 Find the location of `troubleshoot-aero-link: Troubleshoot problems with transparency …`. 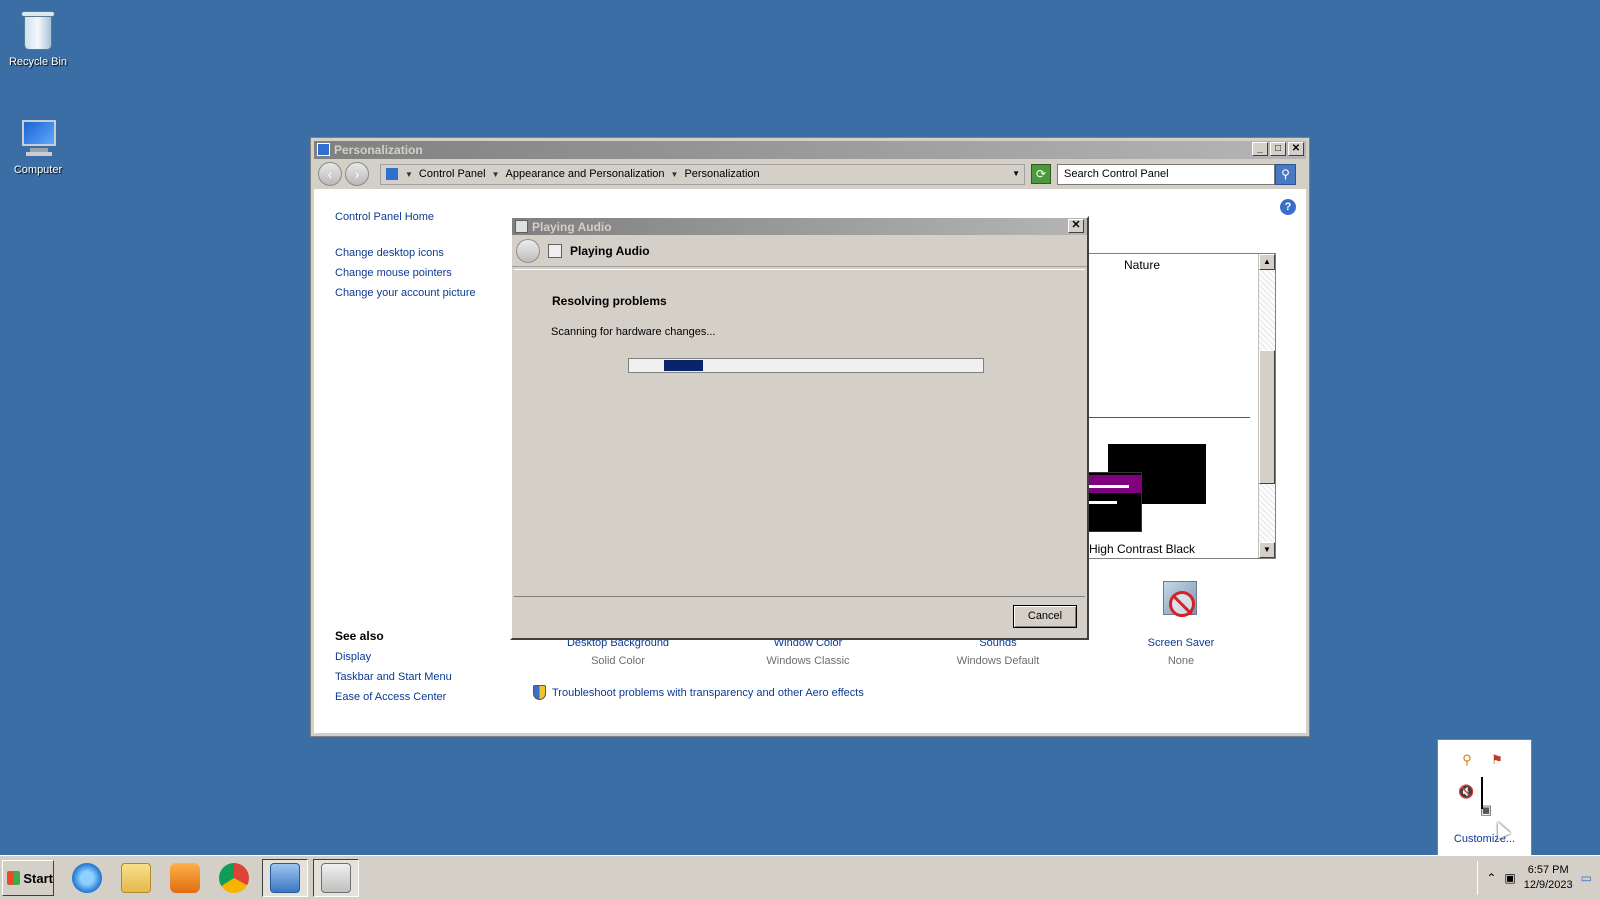

troubleshoot-aero-link: Troubleshoot problems with transparency … is located at coordinates (708, 693).